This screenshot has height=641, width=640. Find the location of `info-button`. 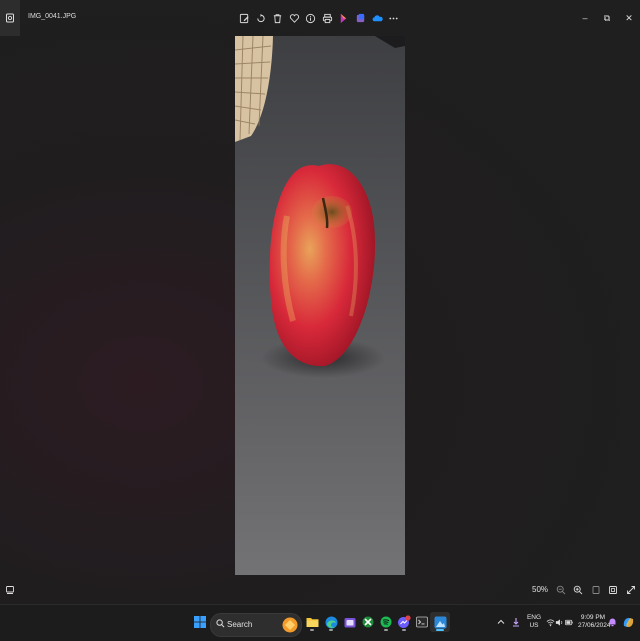

info-button is located at coordinates (310, 18).